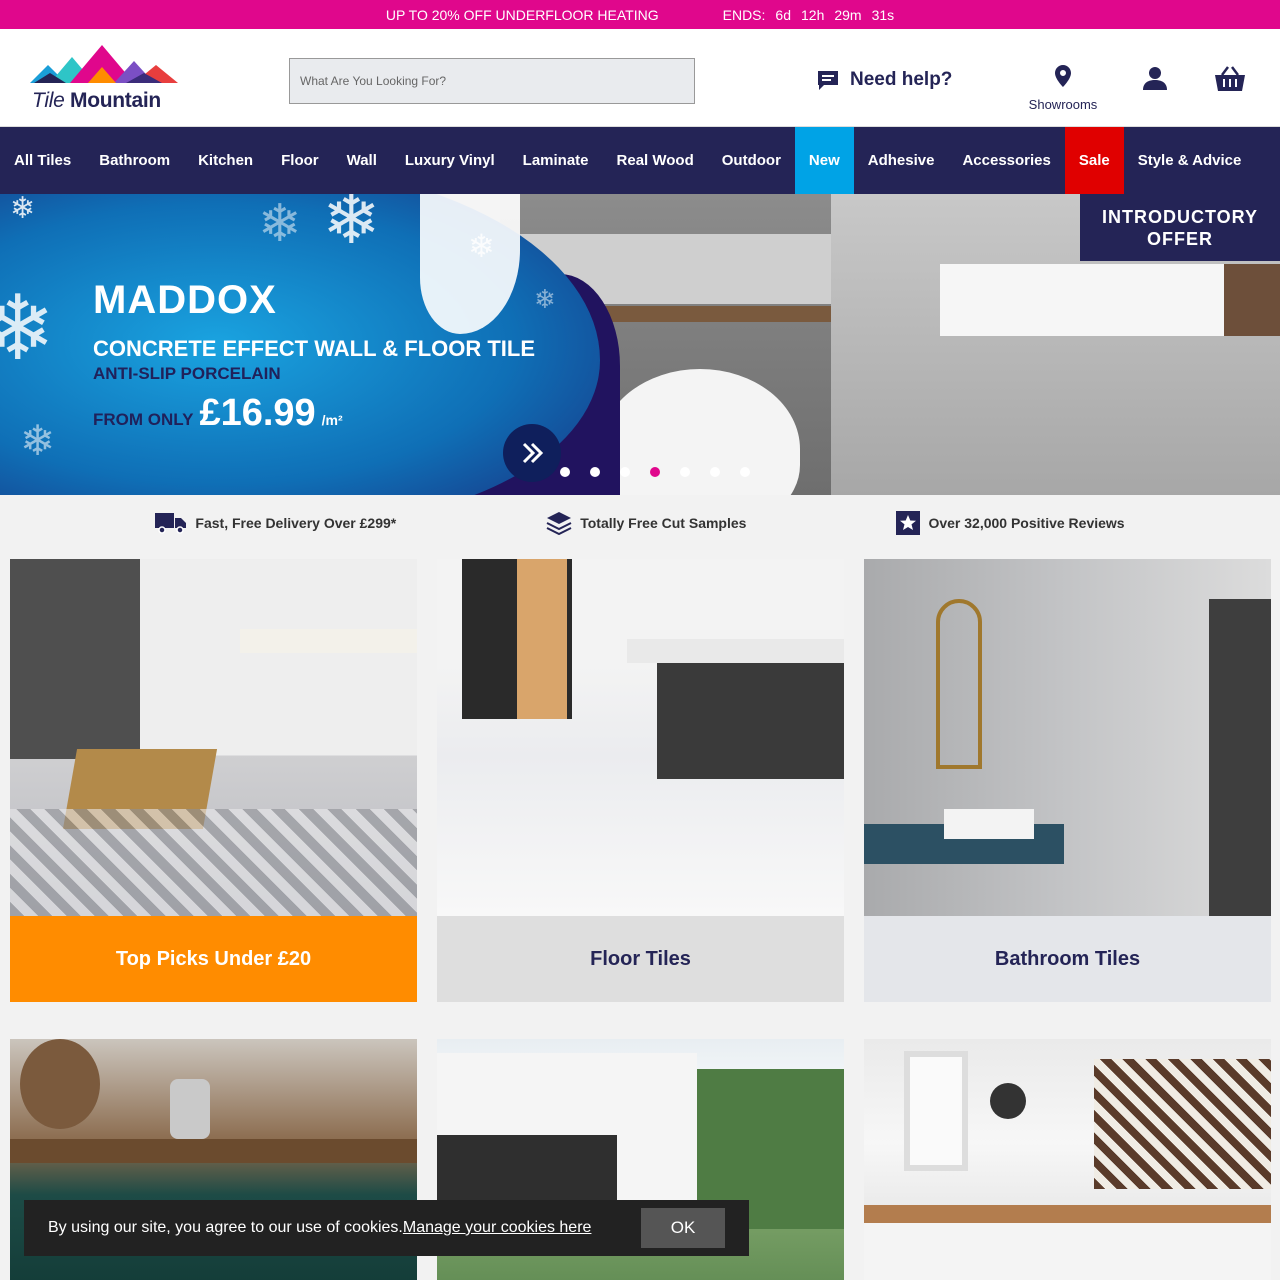 Image resolution: width=1280 pixels, height=1280 pixels. Describe the element at coordinates (225, 160) in the screenshot. I see `nav-kitchen: Kitchen` at that location.